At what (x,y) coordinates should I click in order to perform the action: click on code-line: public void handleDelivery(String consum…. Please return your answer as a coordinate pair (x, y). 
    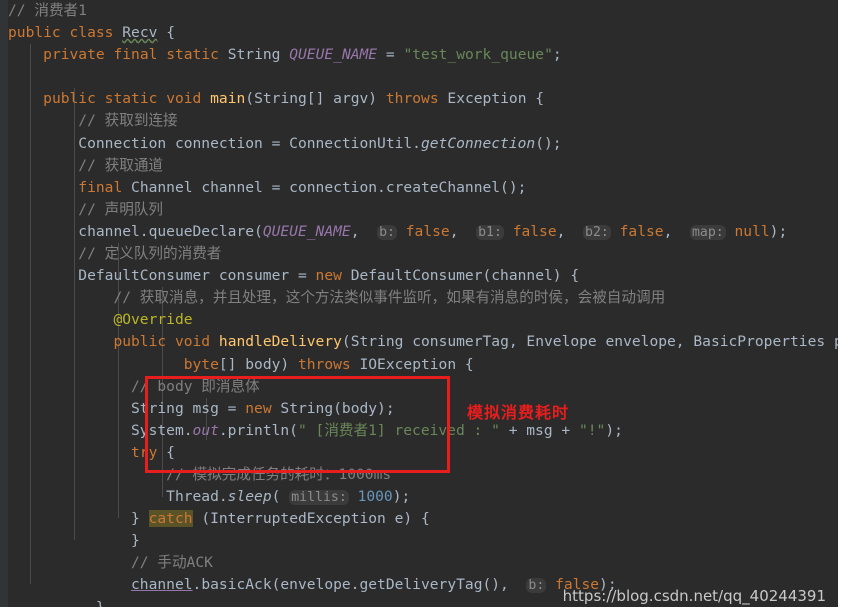
    Looking at the image, I should click on (423, 342).